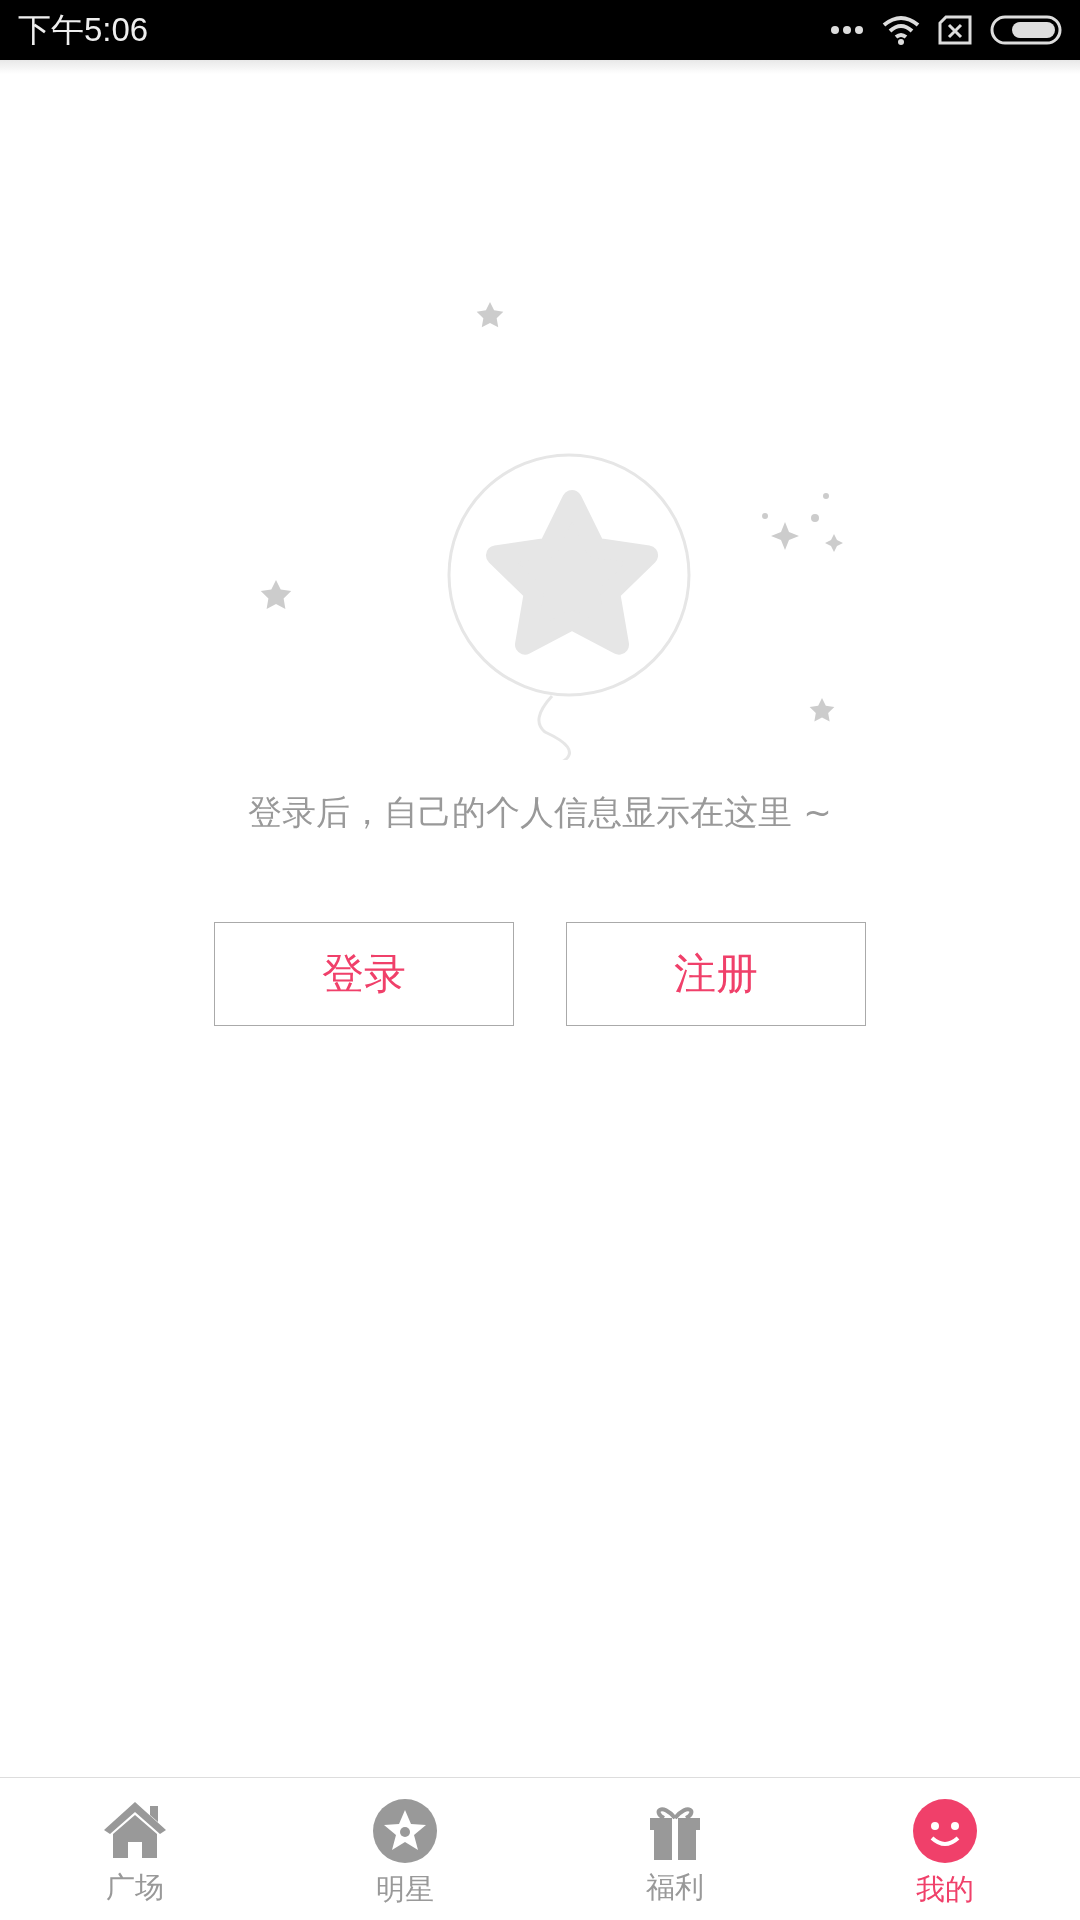 The width and height of the screenshot is (1080, 1920). What do you see at coordinates (135, 1849) in the screenshot?
I see `tab-bar-item: 广场` at bounding box center [135, 1849].